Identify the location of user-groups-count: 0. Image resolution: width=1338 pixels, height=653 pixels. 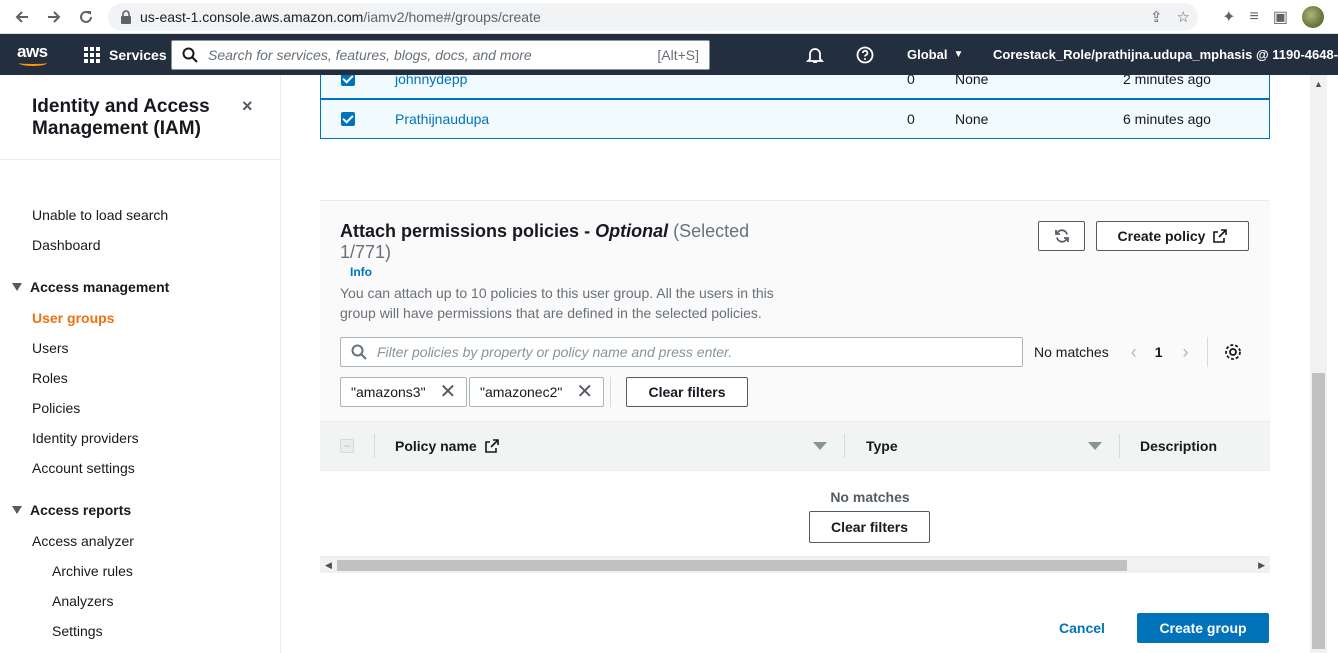
(911, 119).